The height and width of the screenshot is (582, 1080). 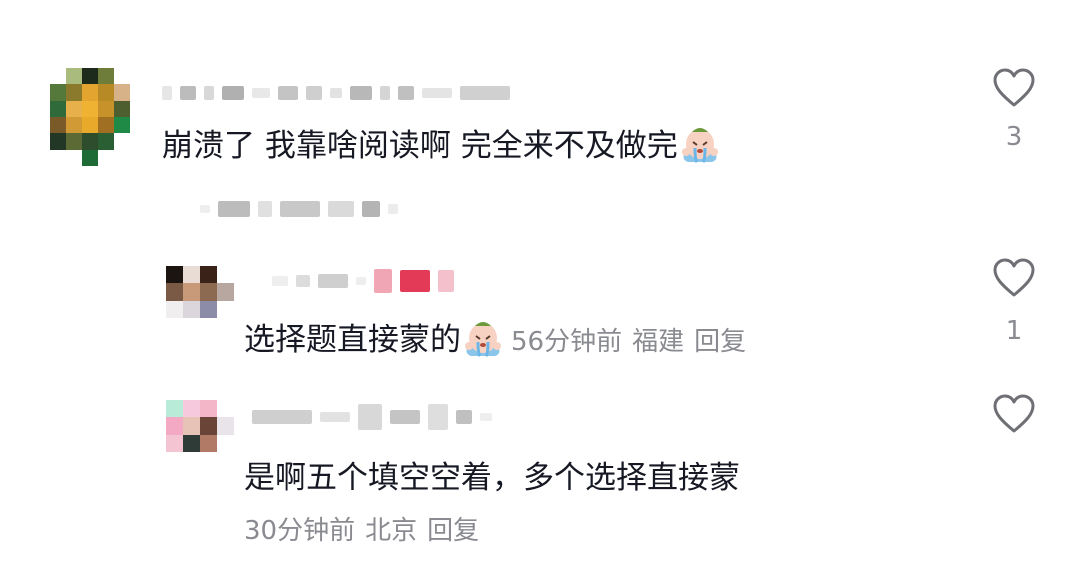 What do you see at coordinates (303, 209) in the screenshot?
I see `meta-blurred` at bounding box center [303, 209].